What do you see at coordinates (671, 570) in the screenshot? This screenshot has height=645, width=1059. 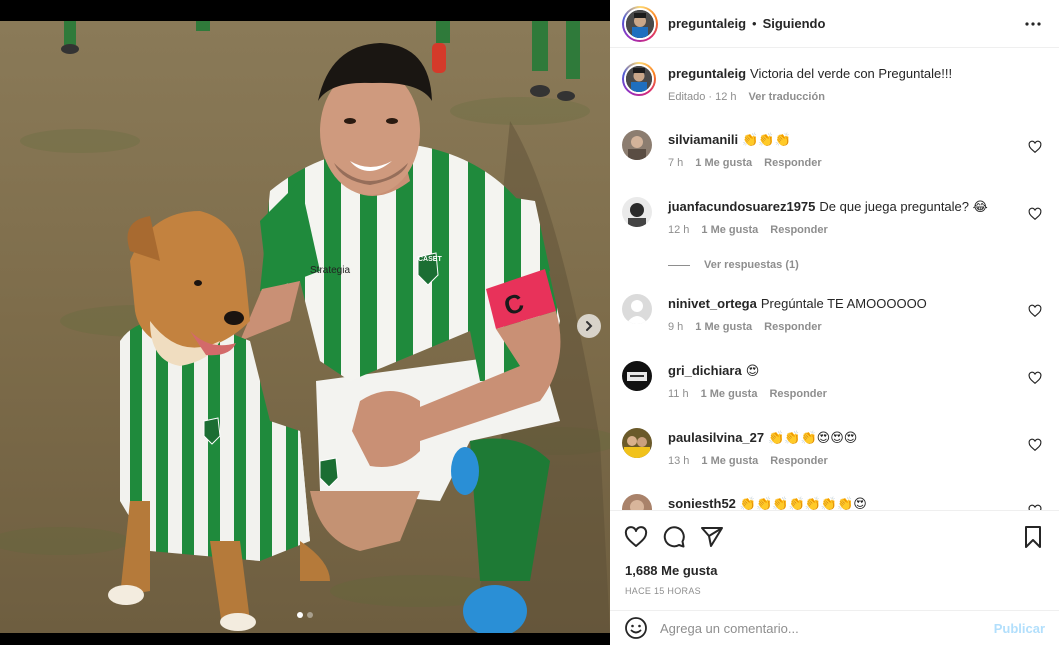 I see `likes-count: 1,688 Me gusta` at bounding box center [671, 570].